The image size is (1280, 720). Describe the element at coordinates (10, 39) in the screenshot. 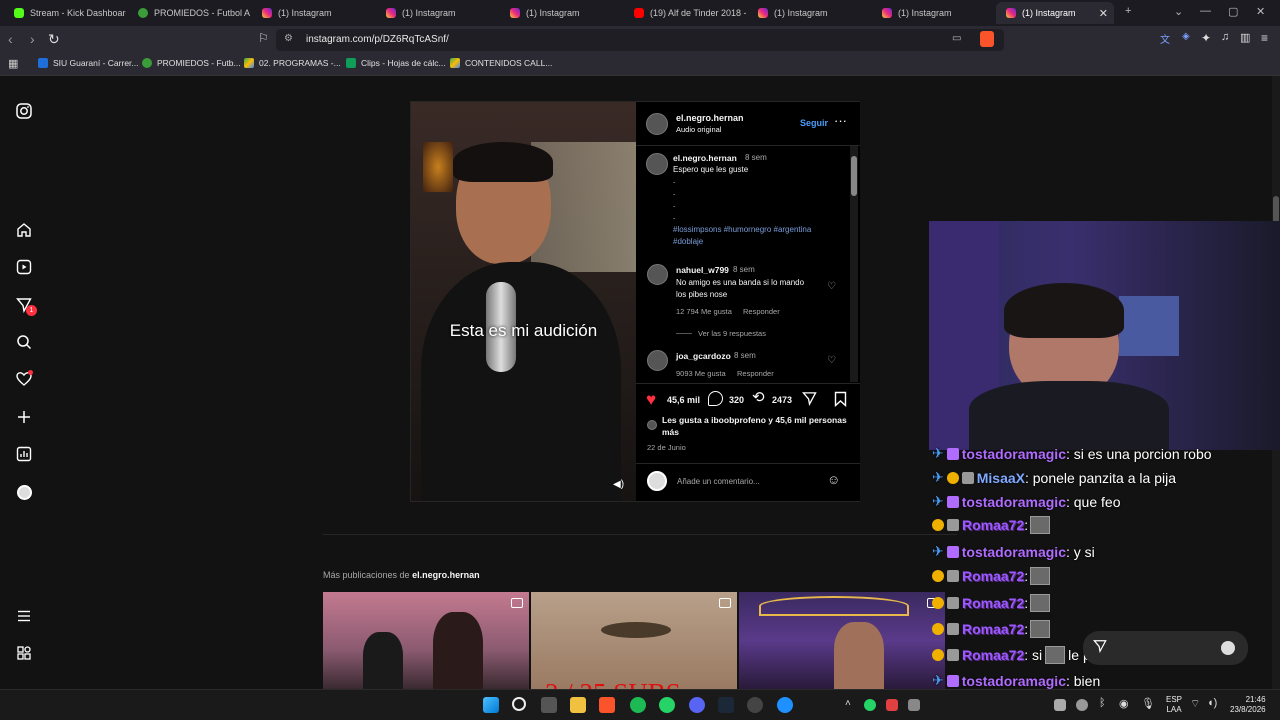

I see `back-icon: ‹` at that location.